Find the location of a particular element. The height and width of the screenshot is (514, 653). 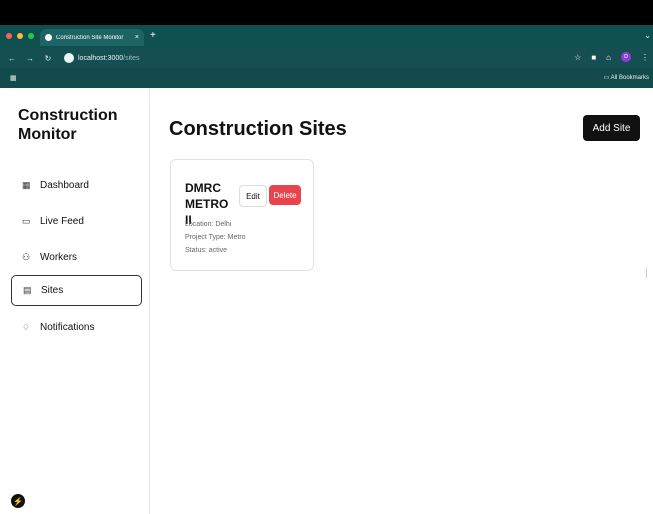

grid-icon: ▦ is located at coordinates (26, 185).